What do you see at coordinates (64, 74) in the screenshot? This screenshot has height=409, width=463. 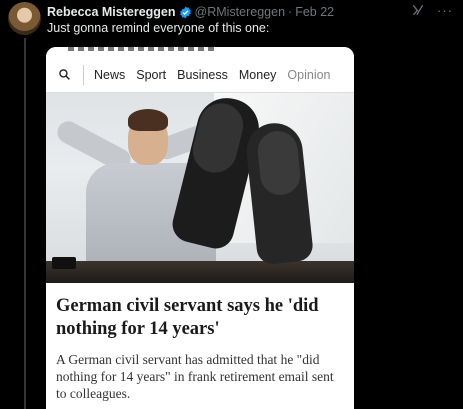 I see `search-icon` at bounding box center [64, 74].